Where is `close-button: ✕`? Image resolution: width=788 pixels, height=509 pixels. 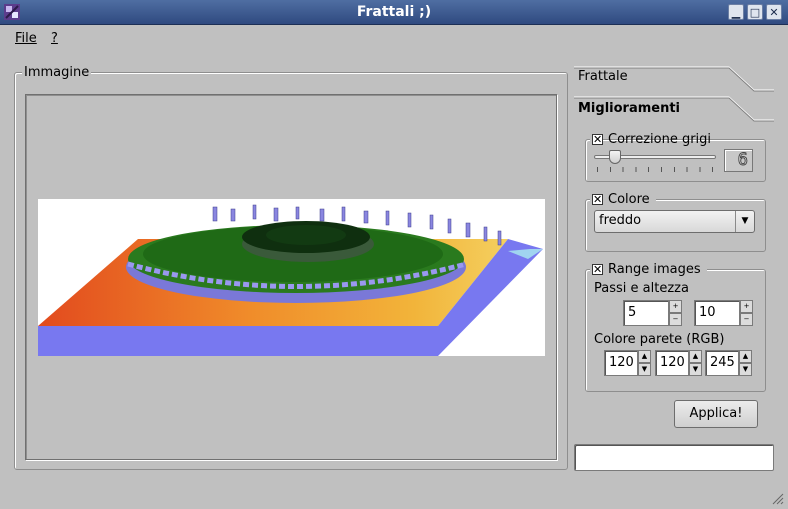 close-button: ✕ is located at coordinates (774, 12).